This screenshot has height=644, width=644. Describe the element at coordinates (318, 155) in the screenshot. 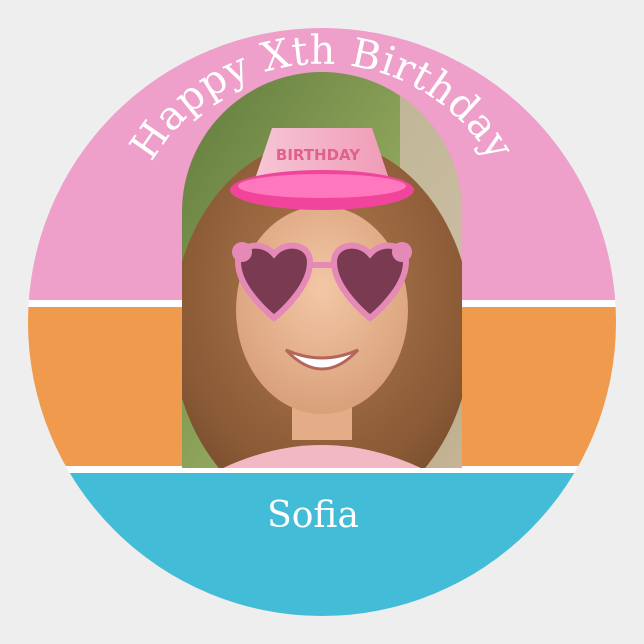

I see `hat-text: BIRTHDAY` at that location.